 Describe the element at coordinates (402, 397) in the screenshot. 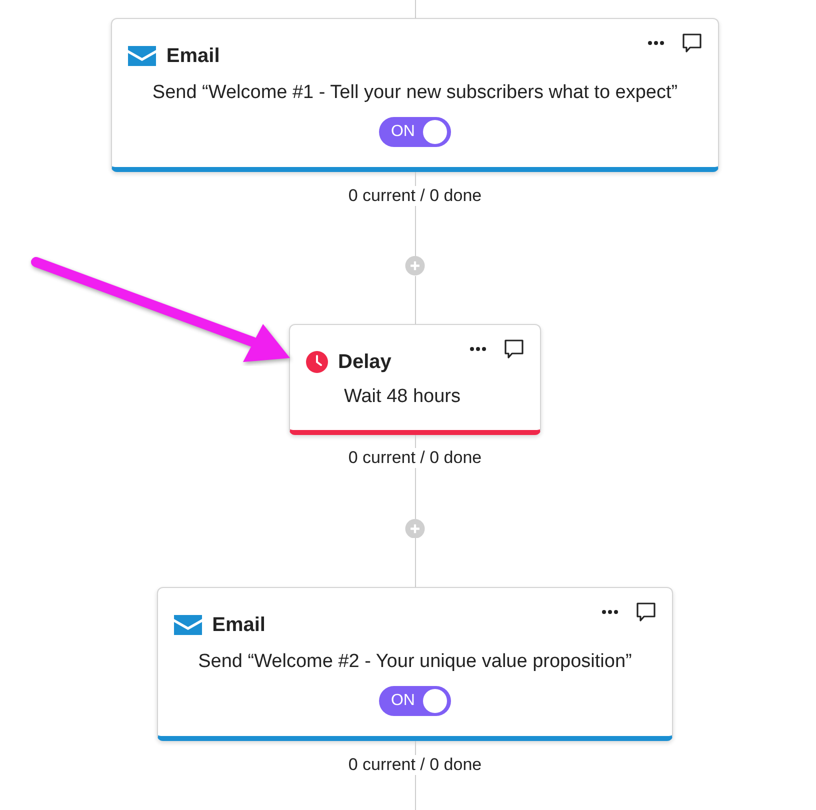

I see `step-description: Wait 48 hours` at that location.